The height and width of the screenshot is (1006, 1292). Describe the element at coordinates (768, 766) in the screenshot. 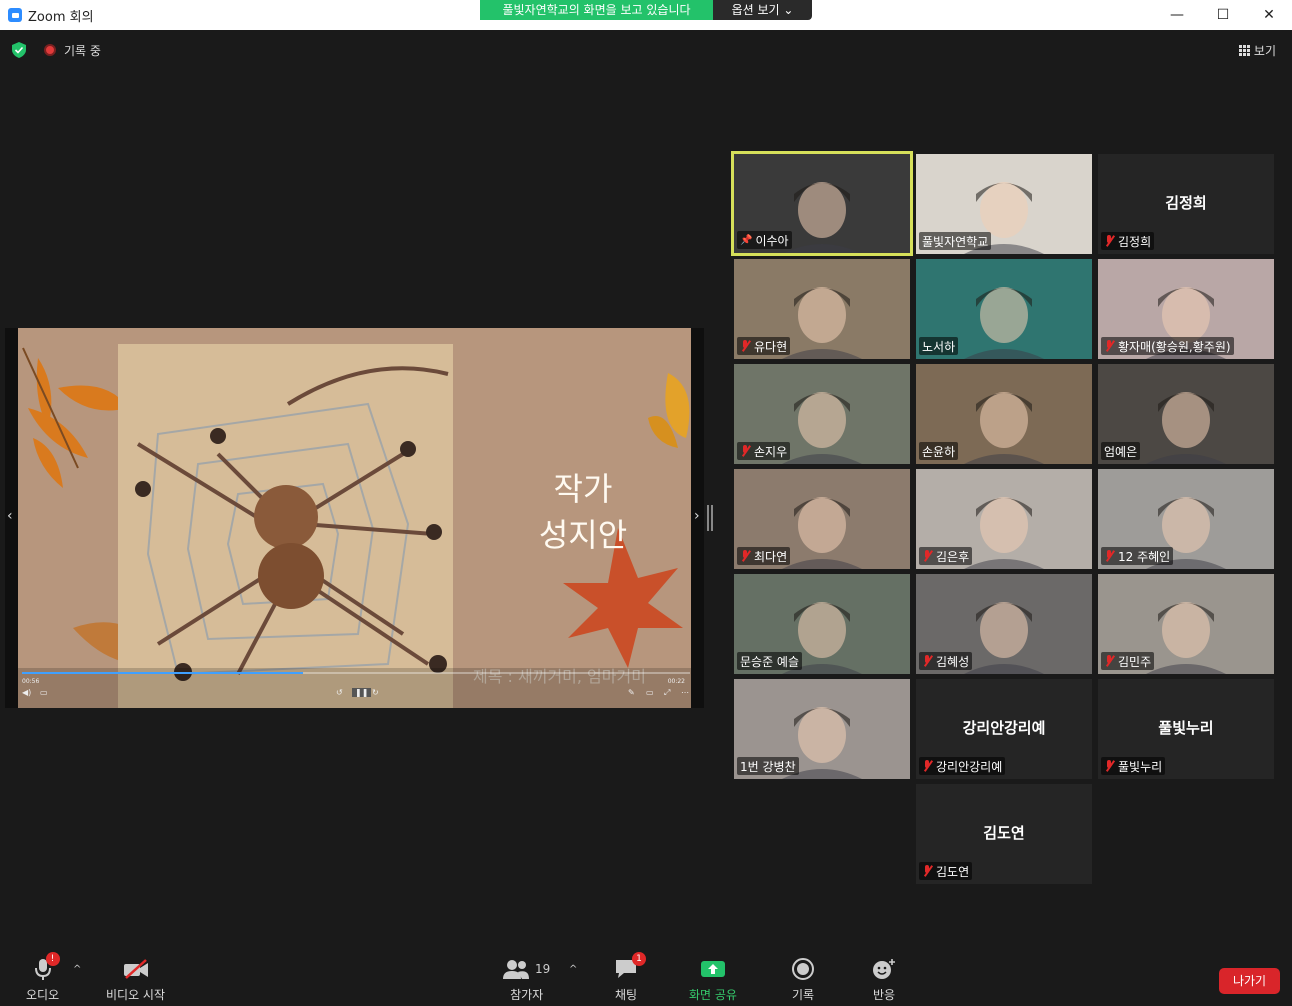

I see `participant-name-label: 1번 강병찬` at that location.